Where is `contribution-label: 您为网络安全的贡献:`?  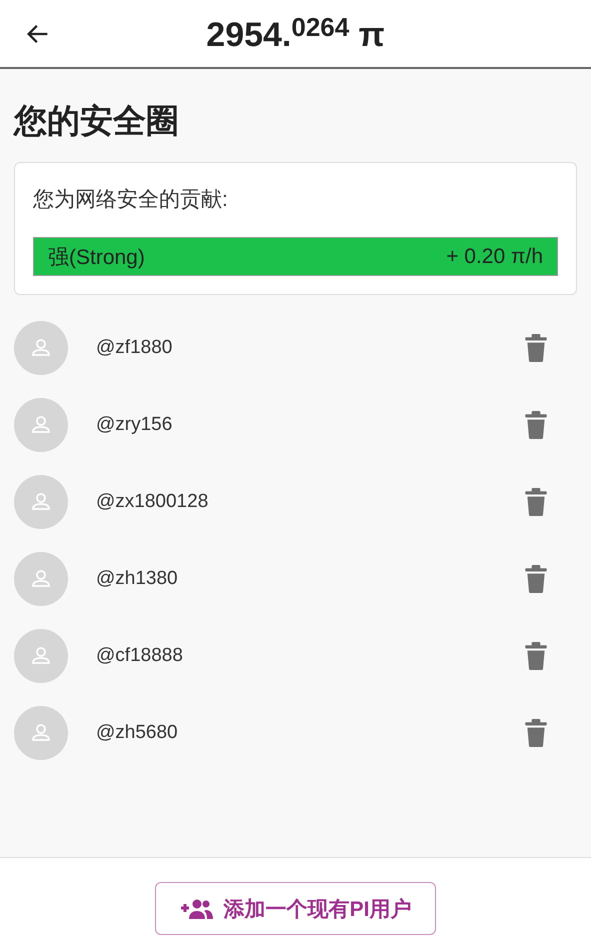
contribution-label: 您为网络安全的贡献: is located at coordinates (131, 200).